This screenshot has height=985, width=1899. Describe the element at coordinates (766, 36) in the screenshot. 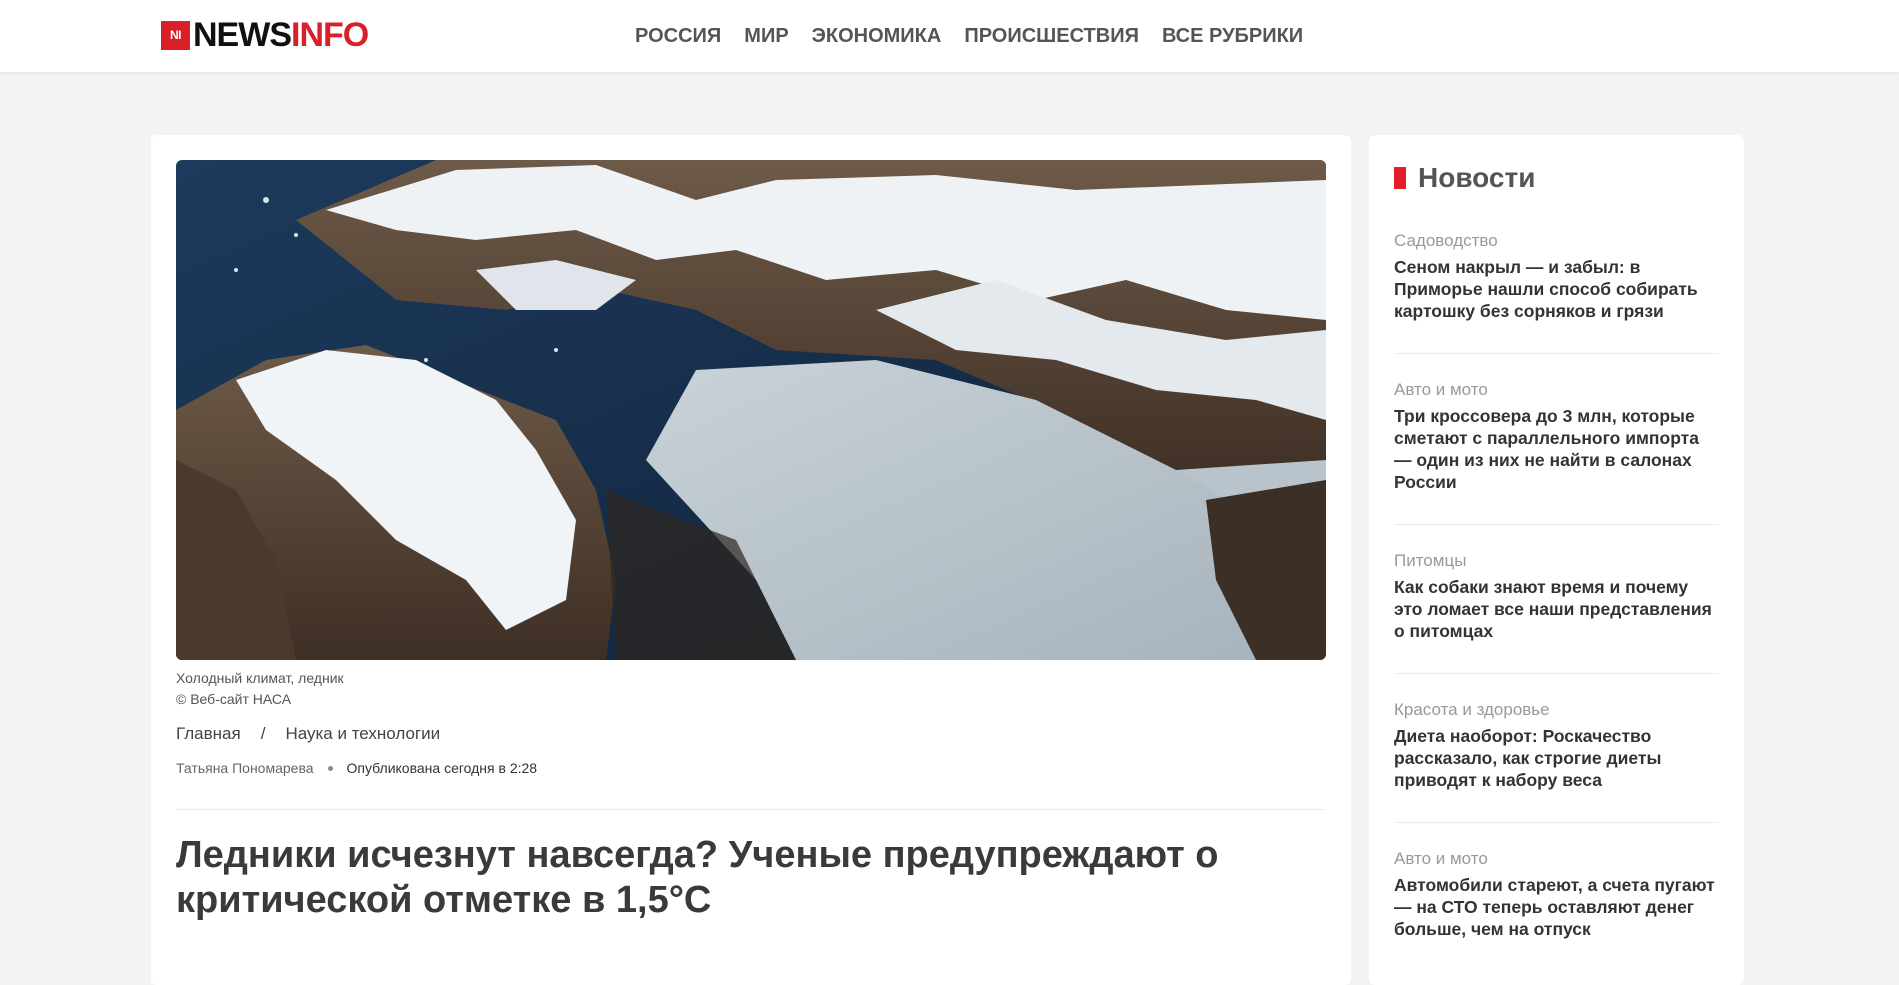

I see `nav-world: МИР` at that location.